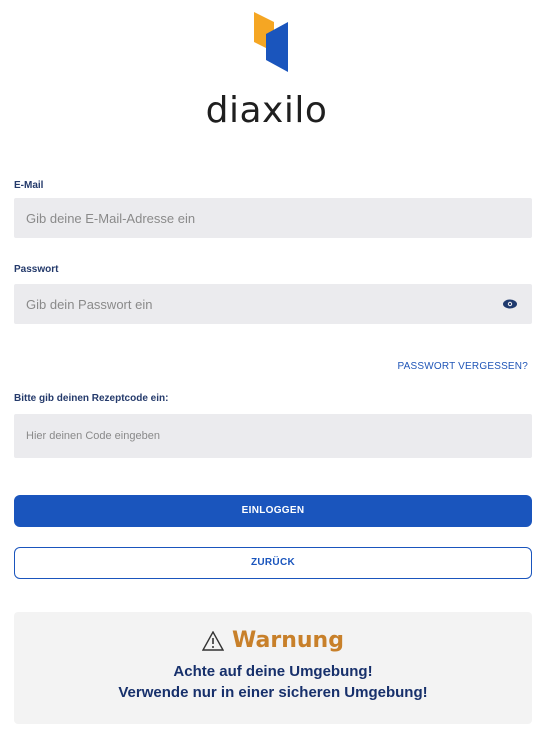 Image resolution: width=533 pixels, height=745 pixels. I want to click on email-field, so click(273, 218).